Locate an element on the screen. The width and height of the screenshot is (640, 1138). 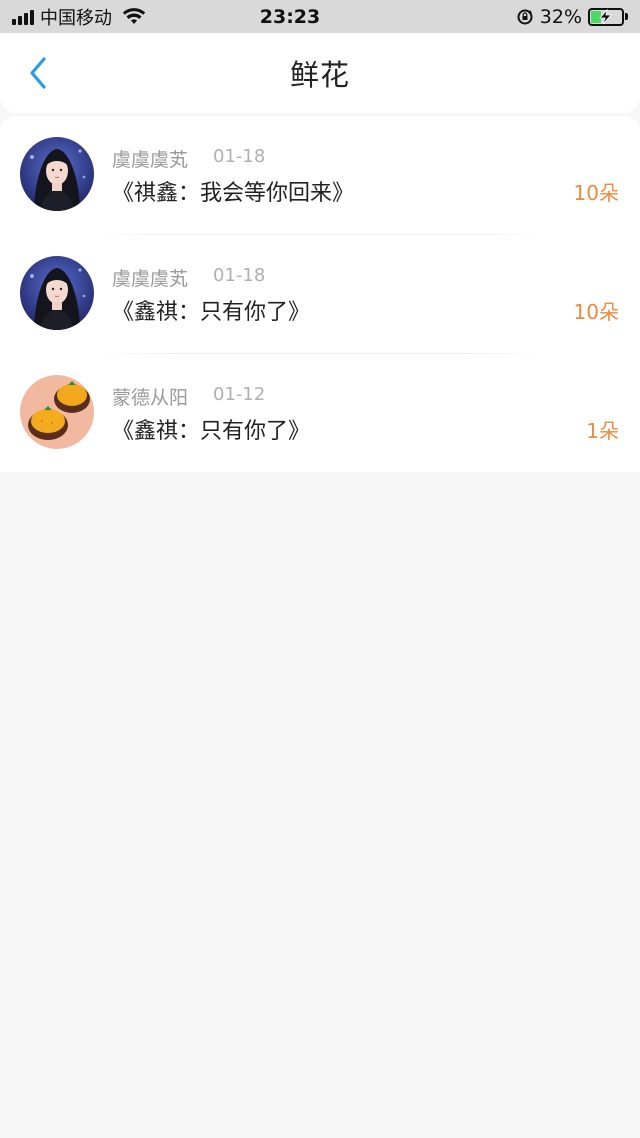
battery-body is located at coordinates (606, 16).